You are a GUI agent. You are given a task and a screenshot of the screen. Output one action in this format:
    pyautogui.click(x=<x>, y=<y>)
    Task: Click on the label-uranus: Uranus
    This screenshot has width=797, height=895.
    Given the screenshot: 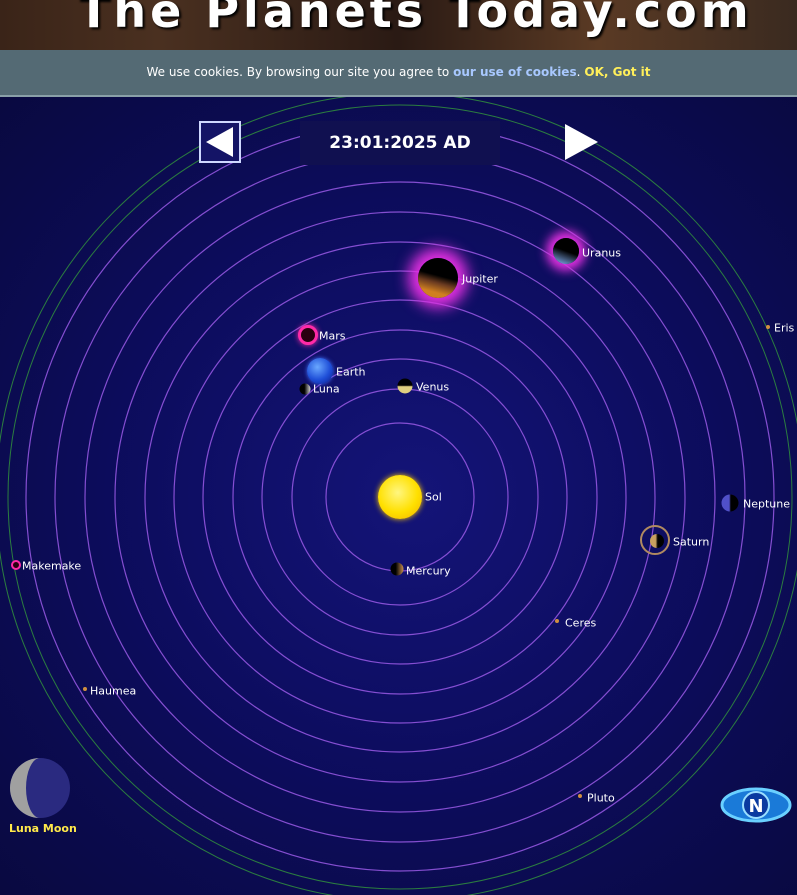 What is the action you would take?
    pyautogui.click(x=601, y=253)
    